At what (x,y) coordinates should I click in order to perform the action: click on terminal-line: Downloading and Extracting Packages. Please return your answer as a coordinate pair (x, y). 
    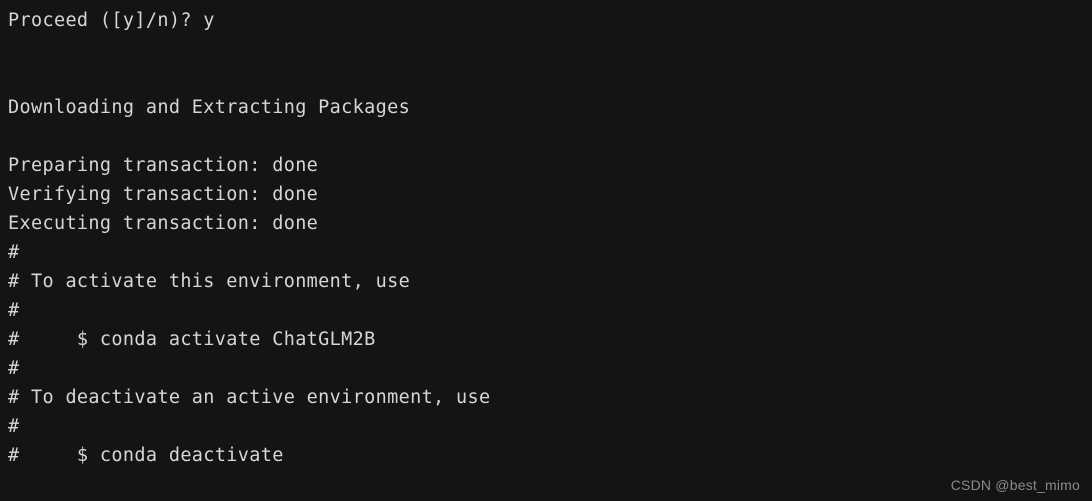
    Looking at the image, I should click on (209, 107).